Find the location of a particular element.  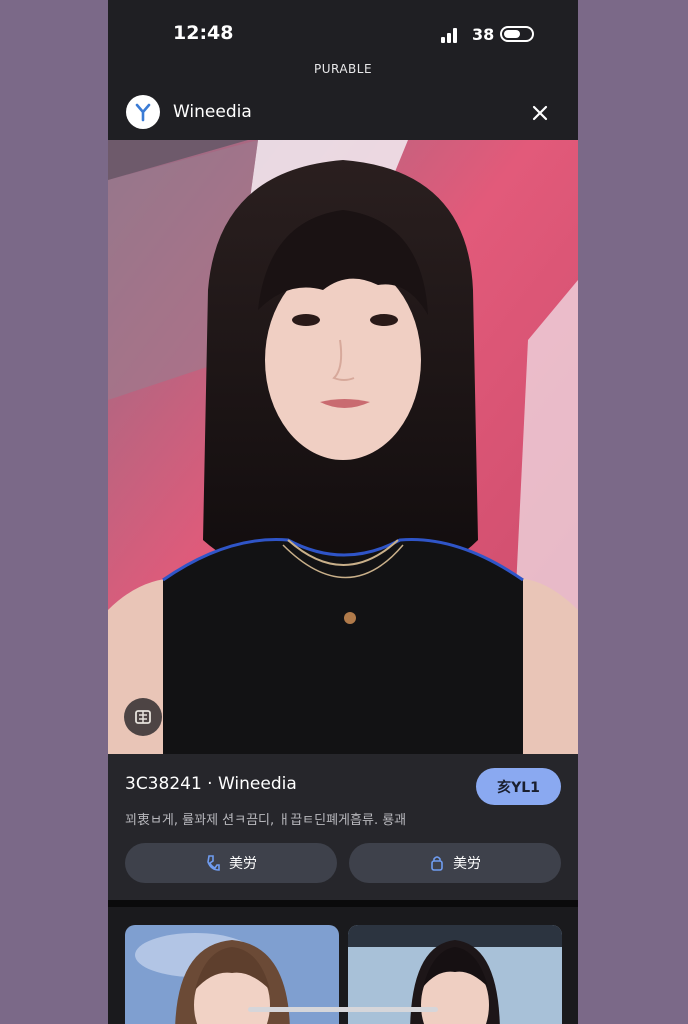

action-button-1: 美労 is located at coordinates (231, 863).